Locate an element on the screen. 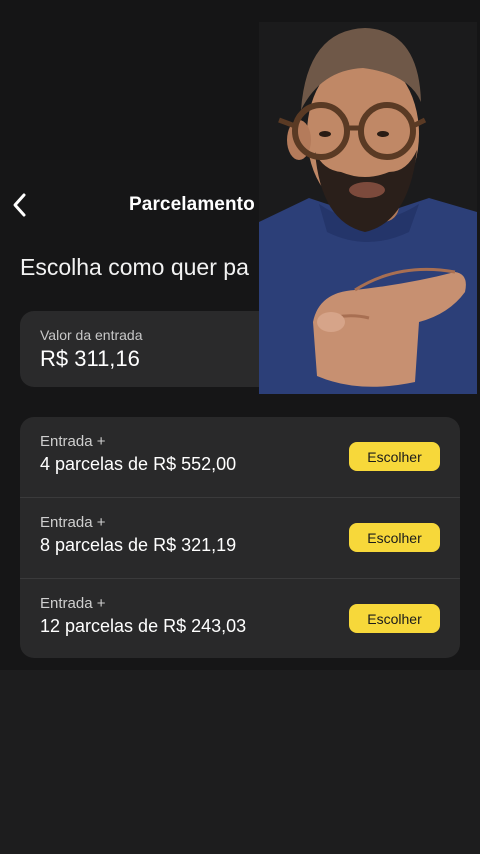 This screenshot has width=480, height=854. entry-label: Valor da entrada is located at coordinates (91, 335).